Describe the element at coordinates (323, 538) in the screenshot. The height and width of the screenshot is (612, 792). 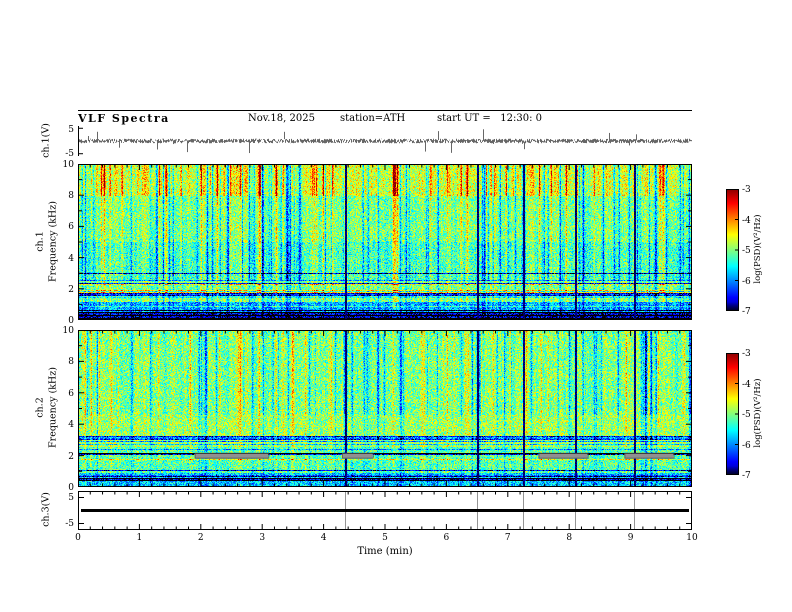
I see `x-tick-label: 4` at that location.